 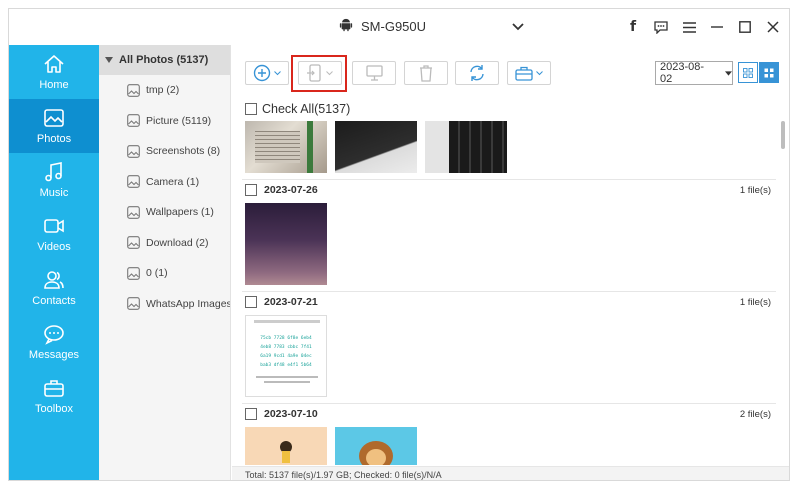 I want to click on sidebar-item-label: Contacts, so click(x=54, y=301).